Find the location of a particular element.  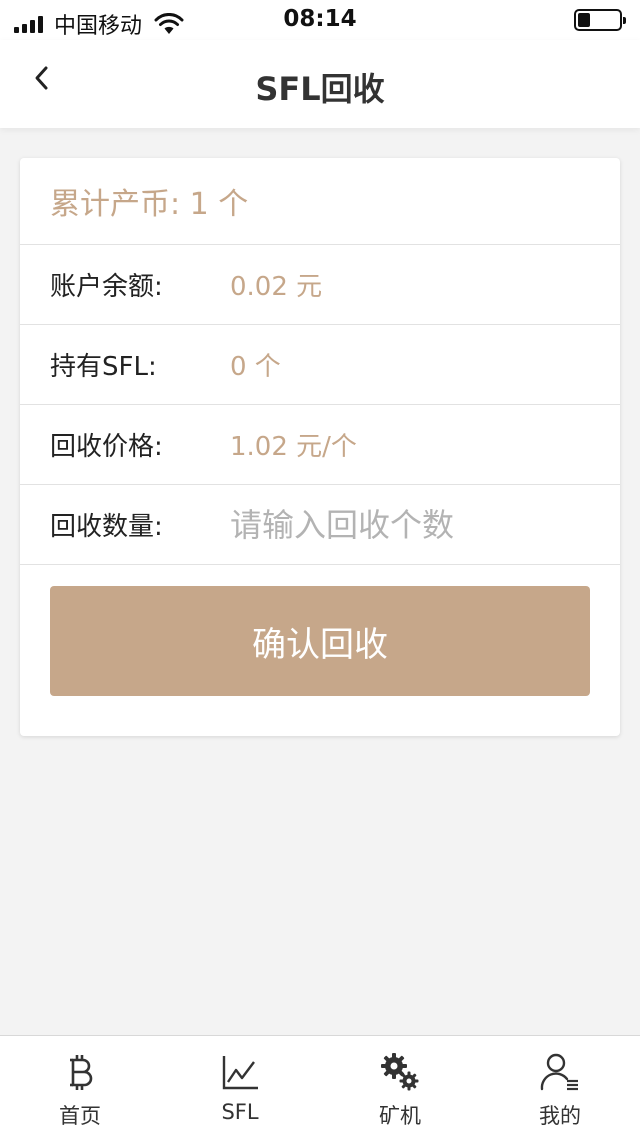

price-row: 回收价格: 1.02 元/个 is located at coordinates (320, 445).